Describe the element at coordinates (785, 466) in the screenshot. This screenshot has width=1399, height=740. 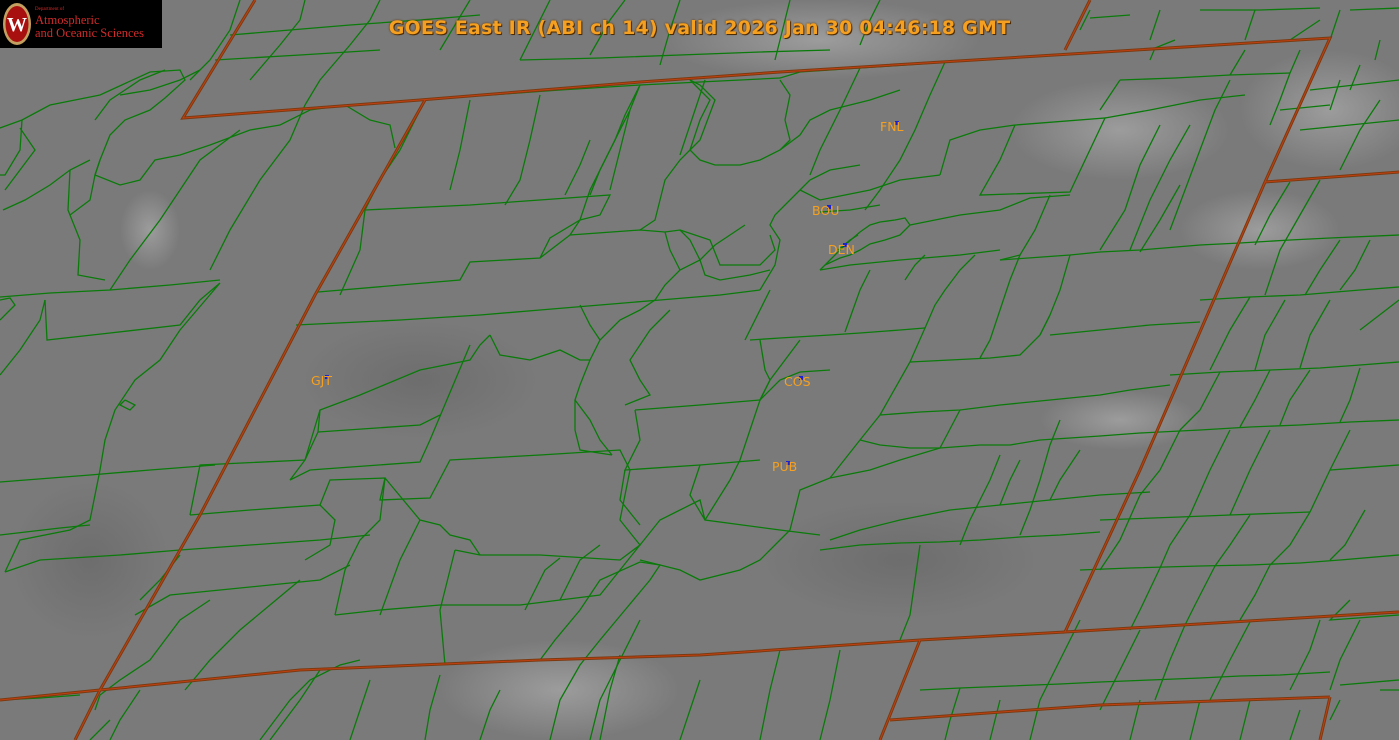
I see `station-label-pub: PUB` at that location.